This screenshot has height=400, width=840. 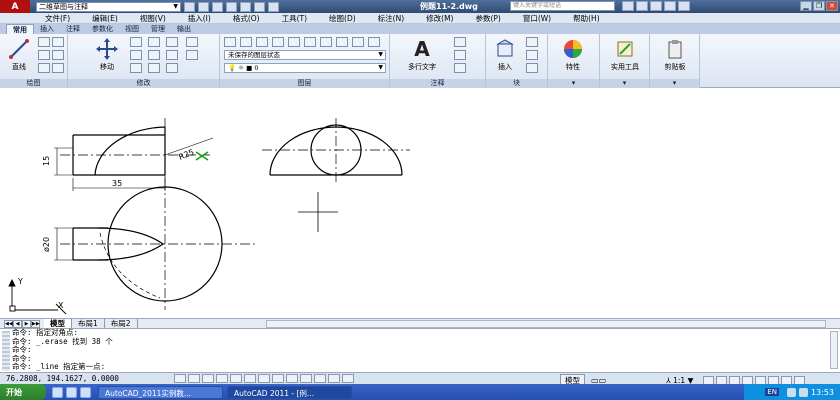 I want to click on create-block-icon, so click(x=532, y=42).